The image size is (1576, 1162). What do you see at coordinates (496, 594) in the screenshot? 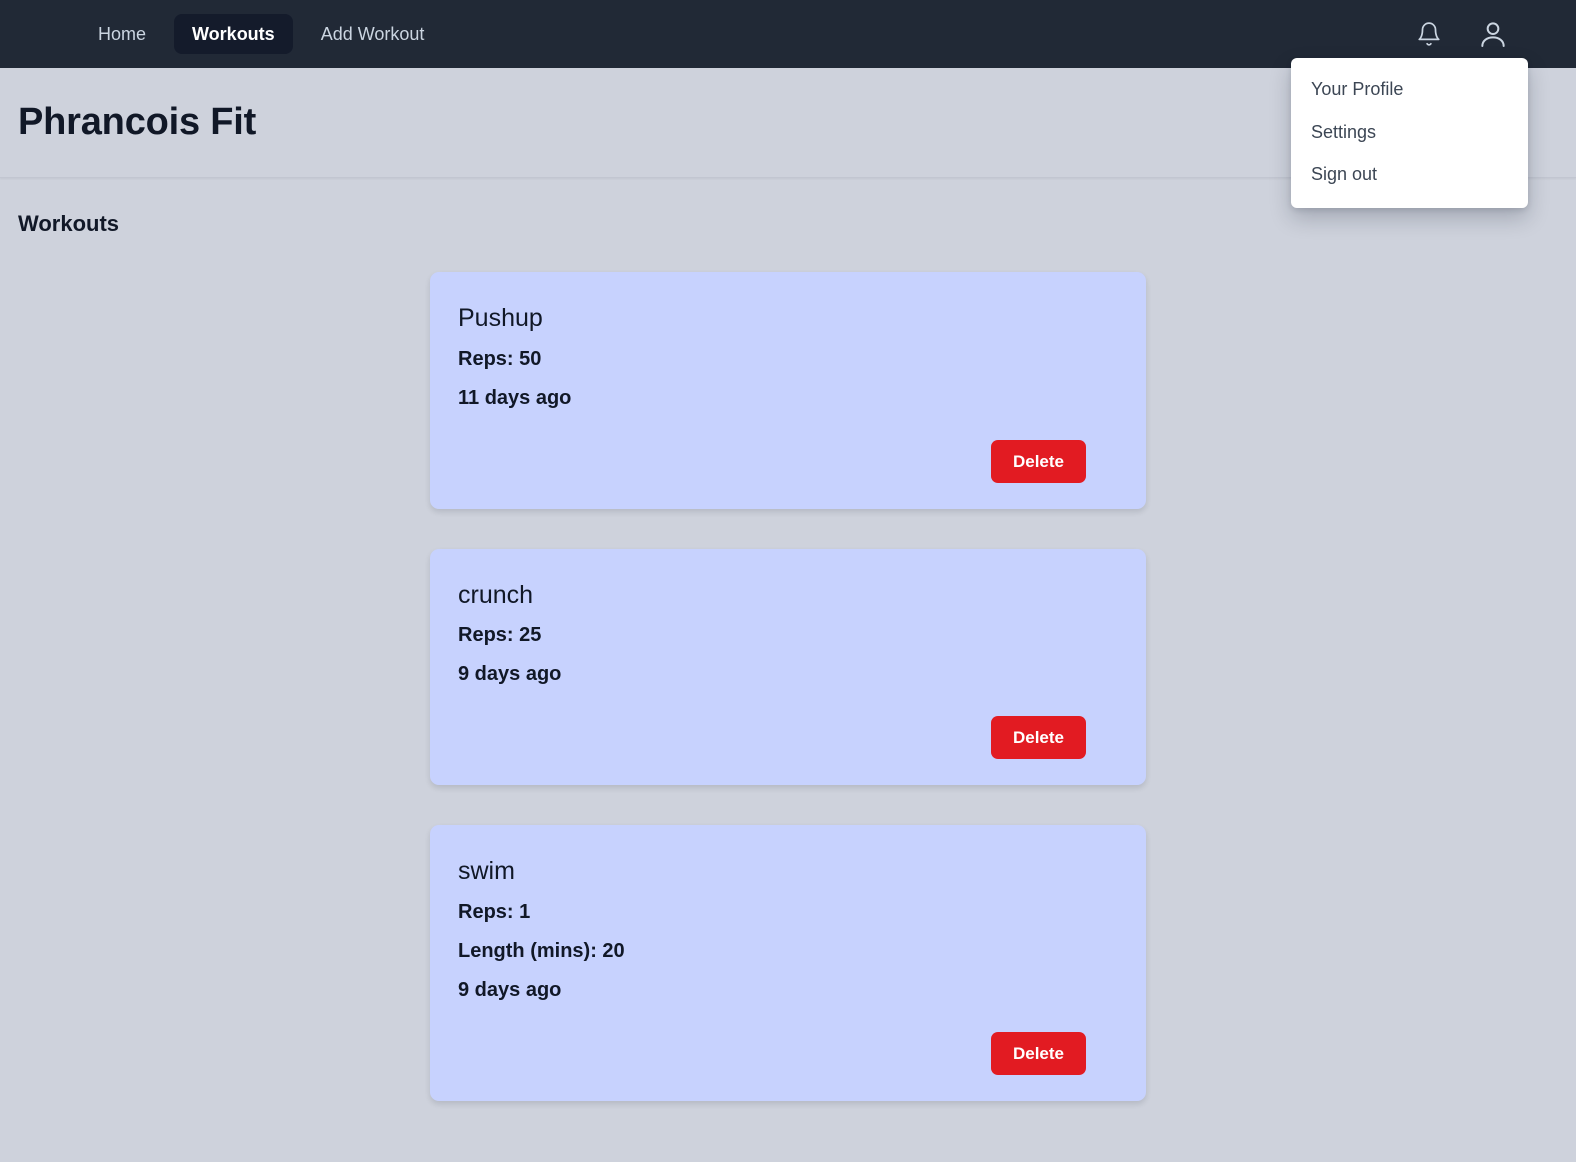
I see `workout-name: crunch` at bounding box center [496, 594].